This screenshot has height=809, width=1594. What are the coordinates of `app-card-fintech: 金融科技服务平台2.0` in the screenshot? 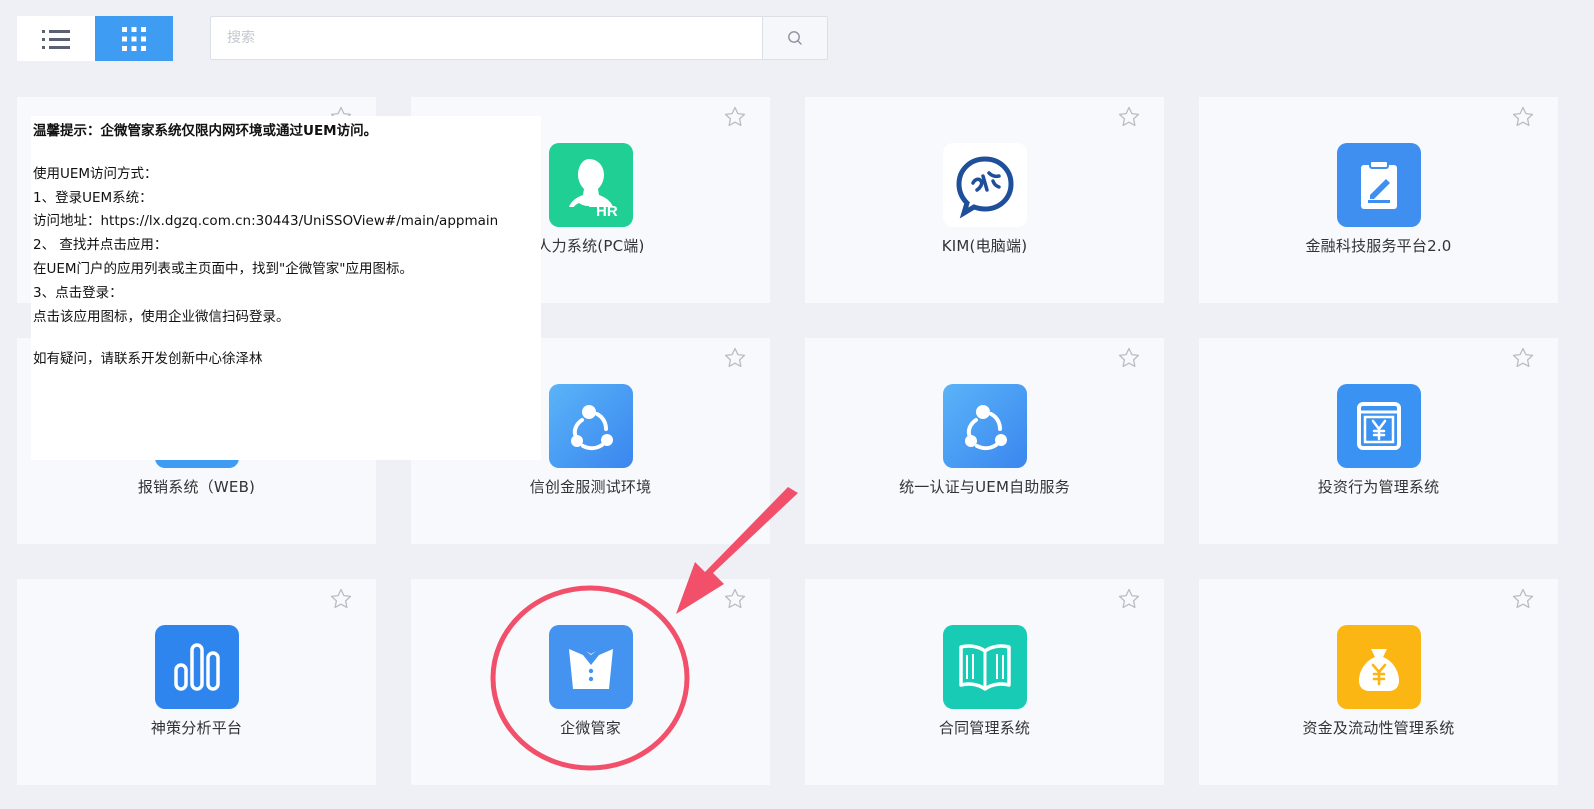 It's located at (1378, 200).